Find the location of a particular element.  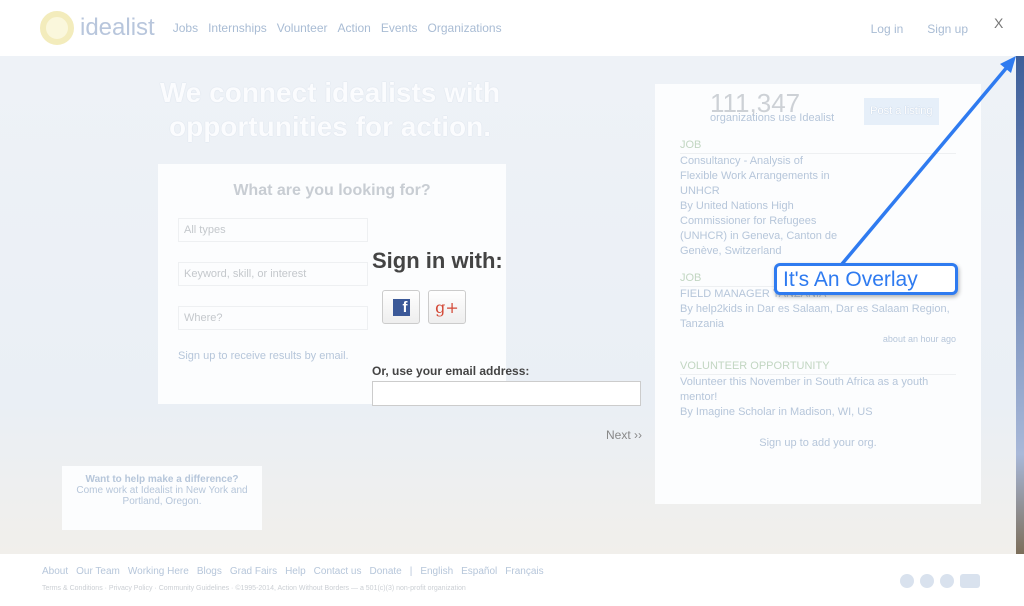

footer-link: Our Team is located at coordinates (98, 571).